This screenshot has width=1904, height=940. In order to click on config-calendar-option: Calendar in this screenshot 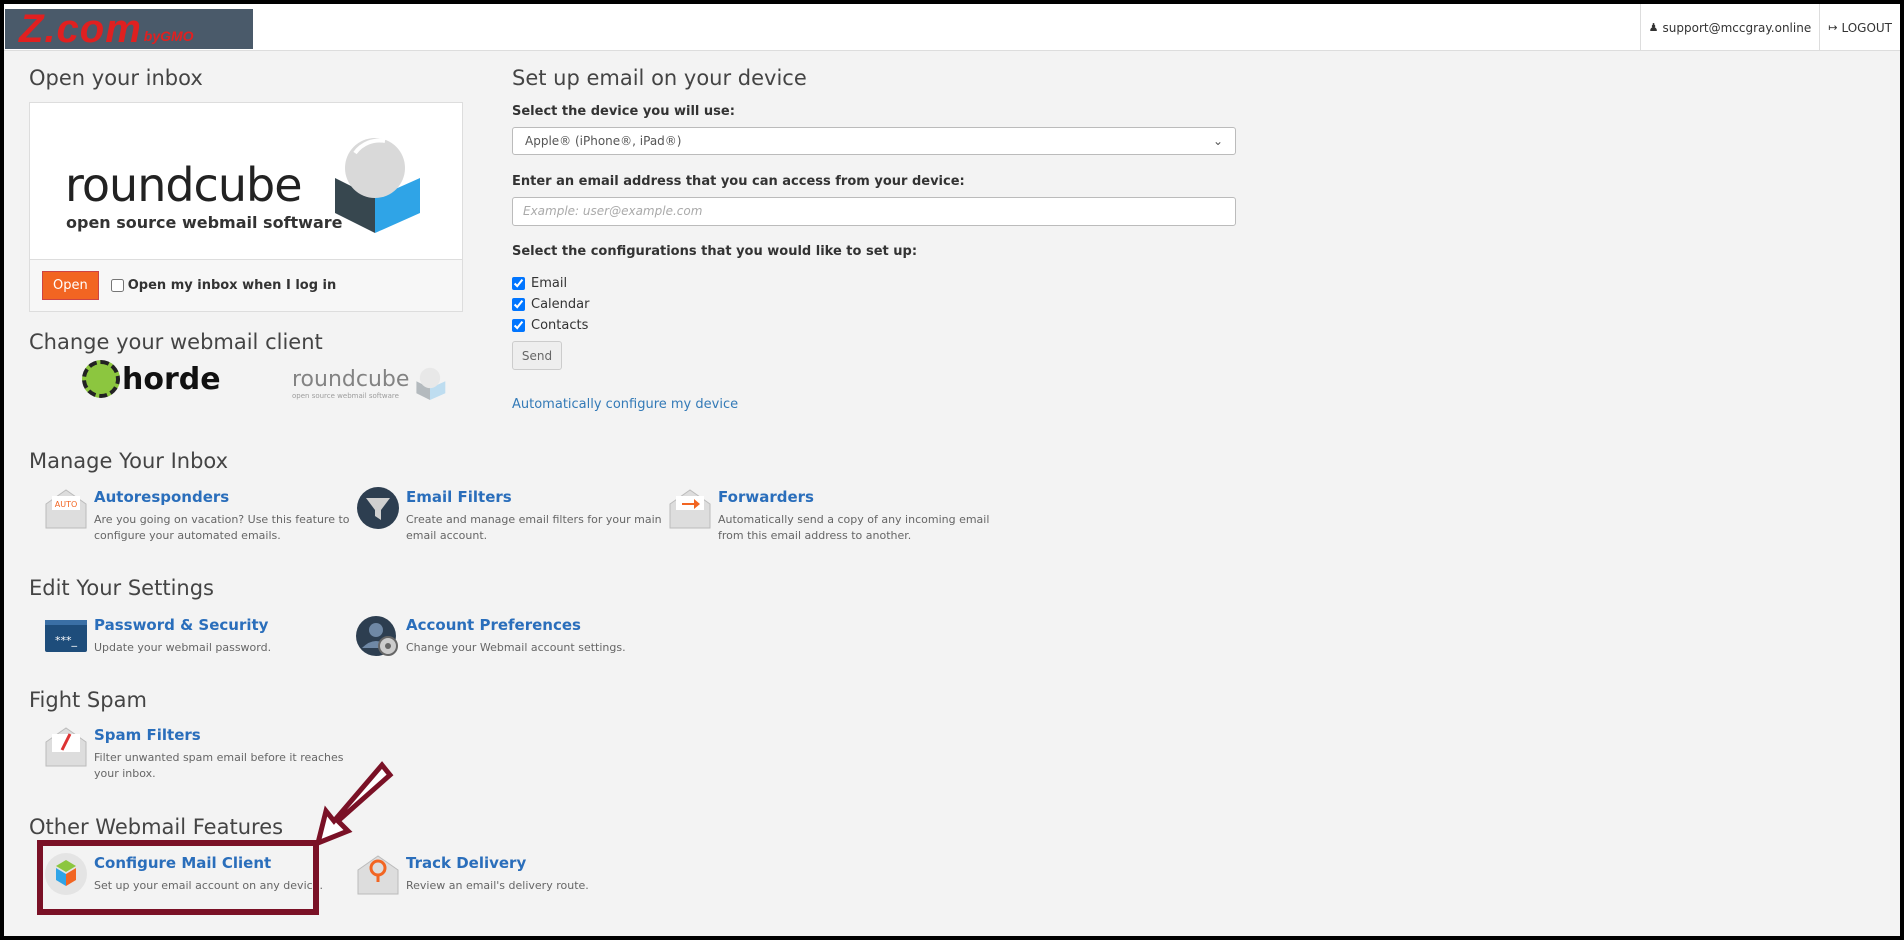, I will do `click(550, 304)`.